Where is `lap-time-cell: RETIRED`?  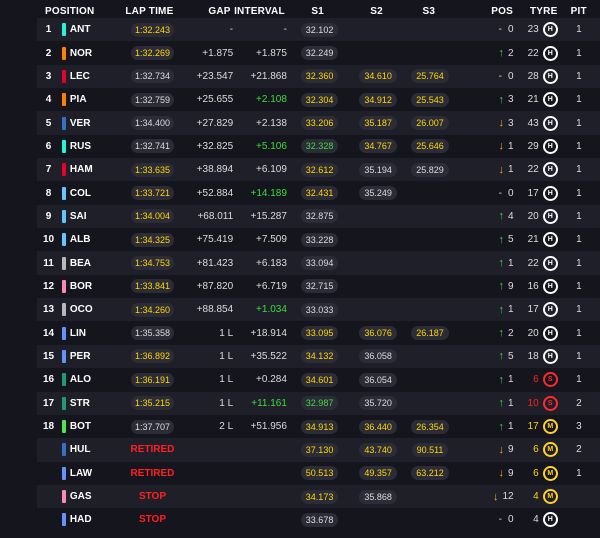 lap-time-cell: RETIRED is located at coordinates (152, 473).